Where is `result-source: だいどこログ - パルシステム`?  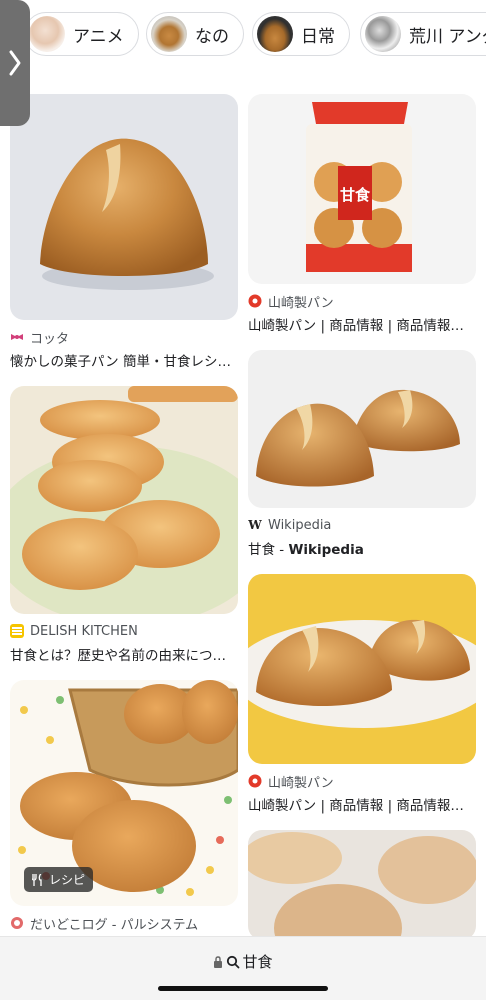 result-source: だいどこログ - パルシステム is located at coordinates (124, 923).